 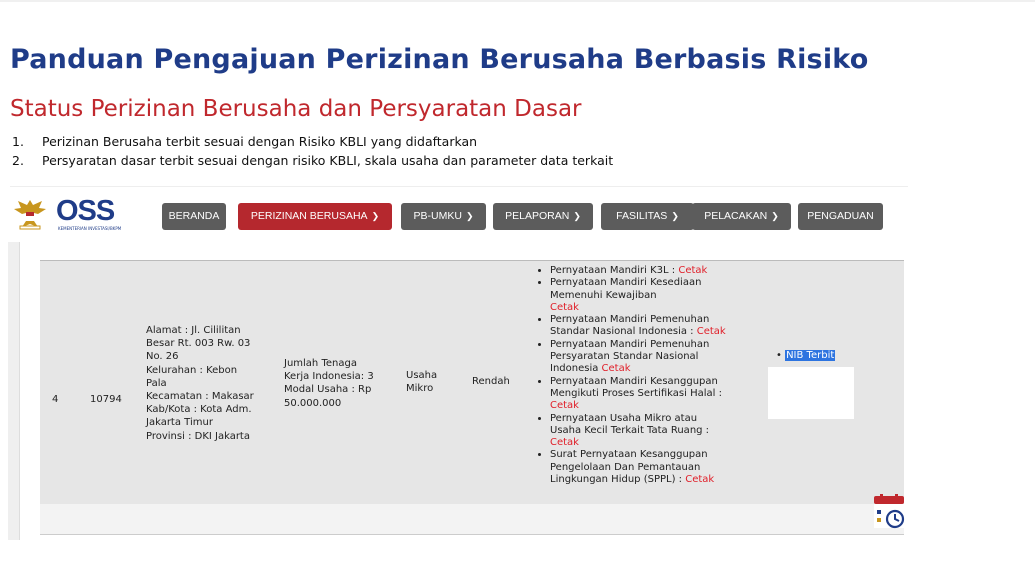 I want to click on garuda-emblem-icon, so click(x=30, y=215).